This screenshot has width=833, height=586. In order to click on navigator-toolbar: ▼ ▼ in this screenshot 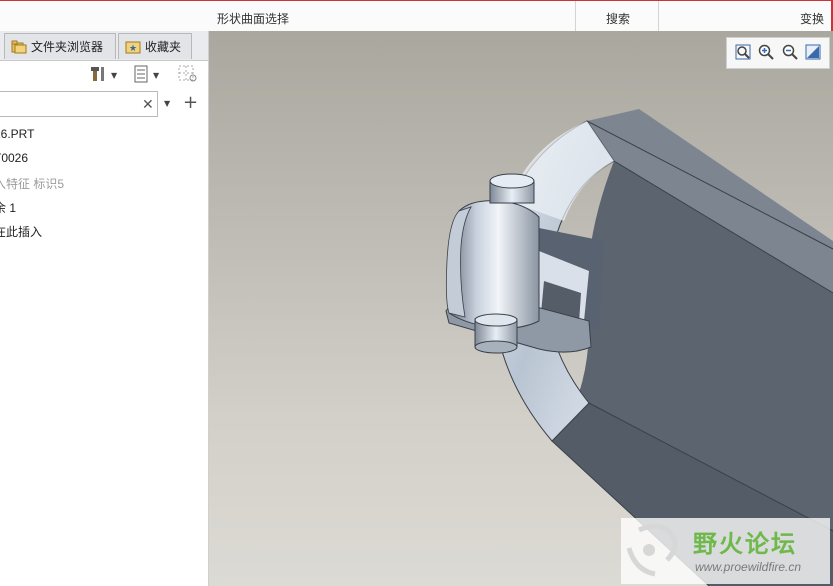, I will do `click(104, 75)`.